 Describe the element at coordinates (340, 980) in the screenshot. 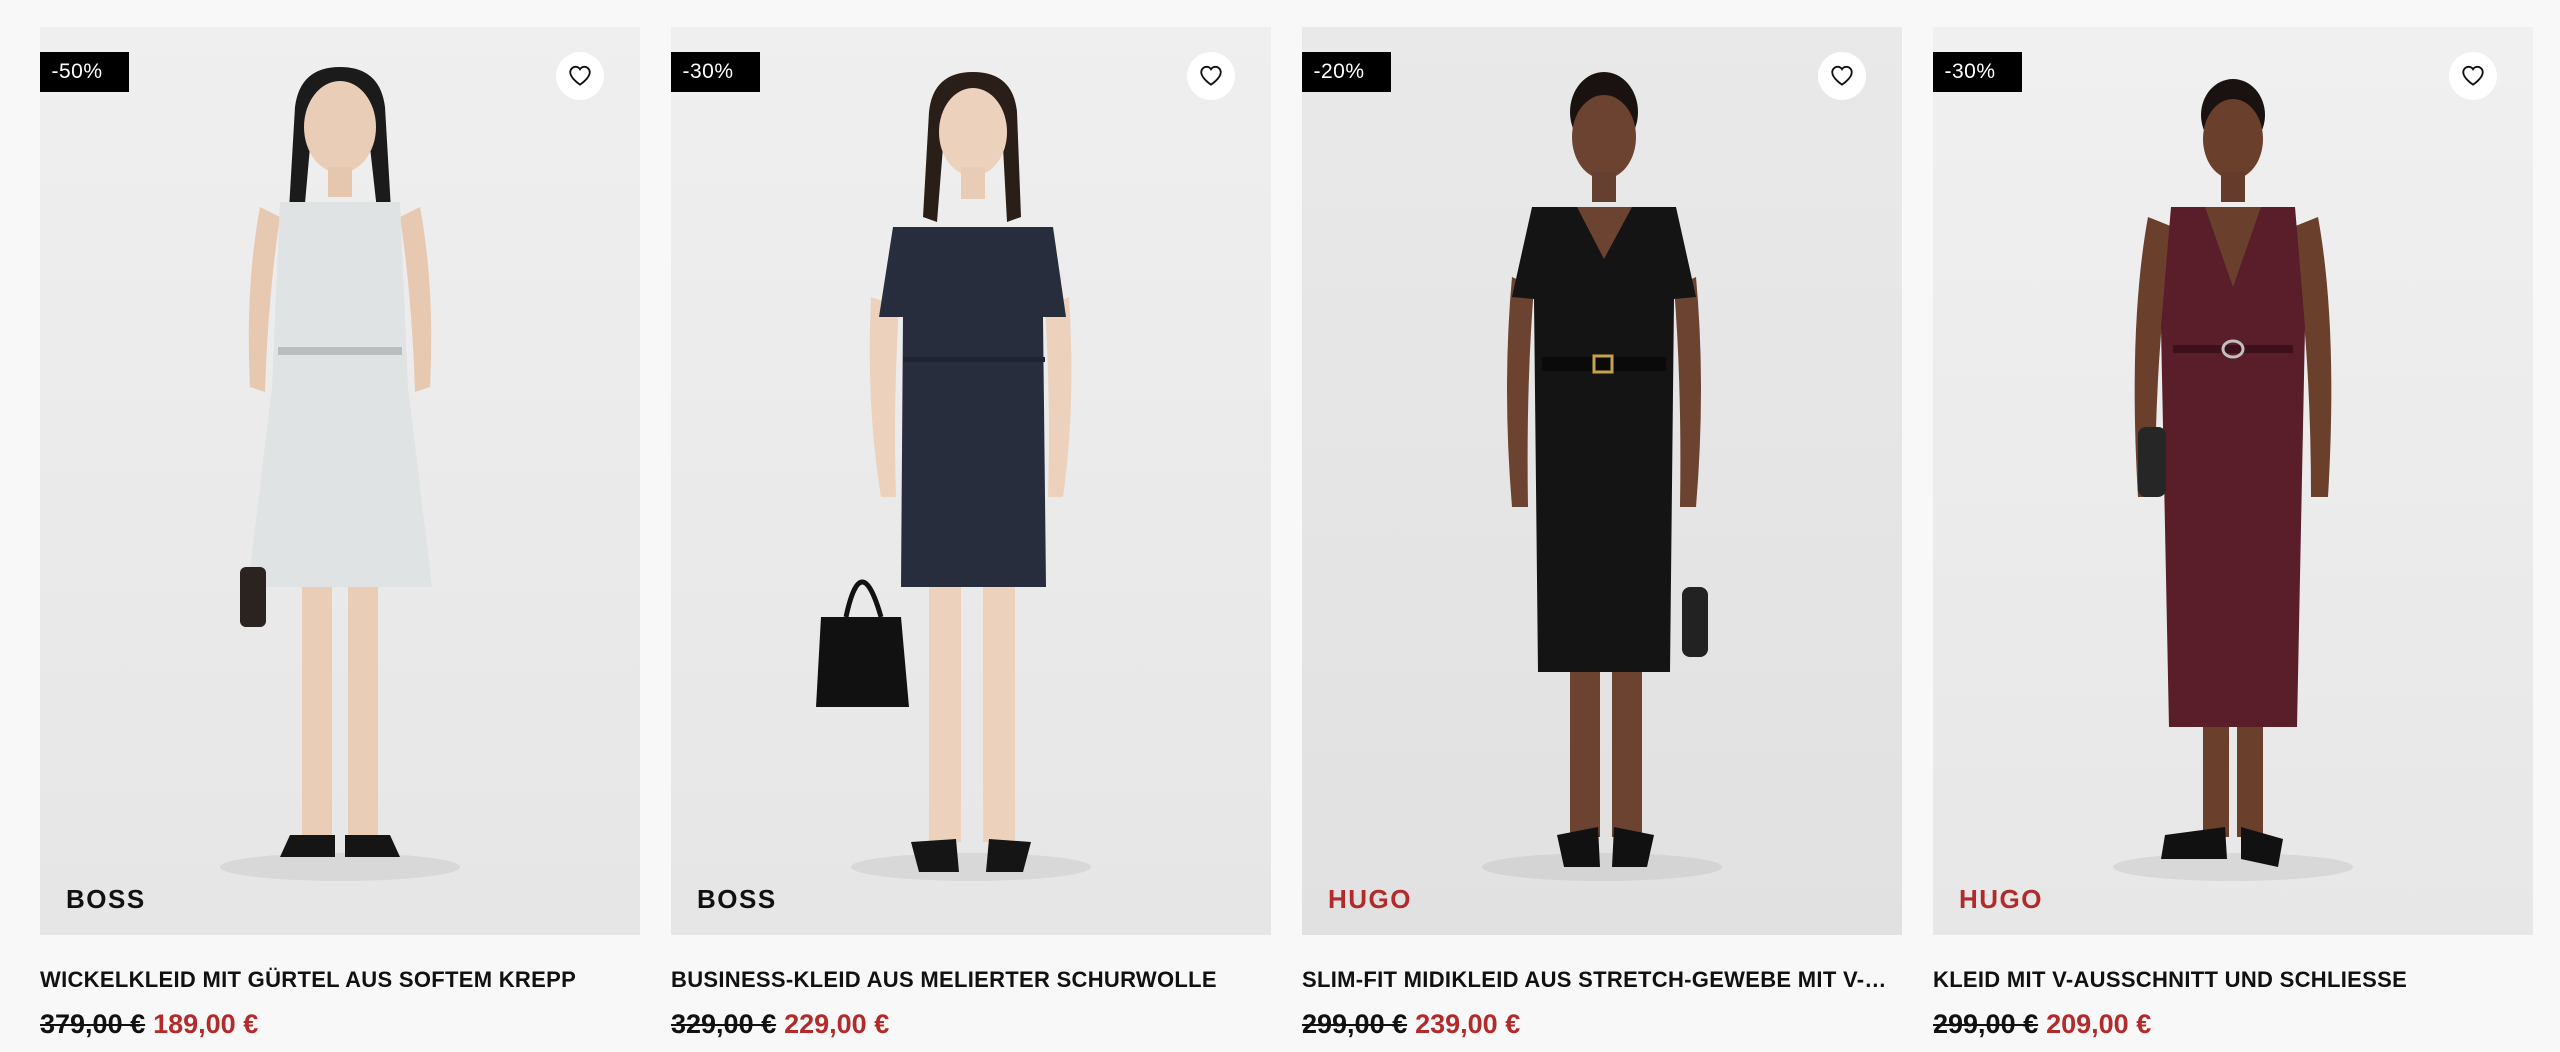

I see `product-title: WICKELKLEID MIT GÜRTEL AUS SOFTEM KREPP` at that location.